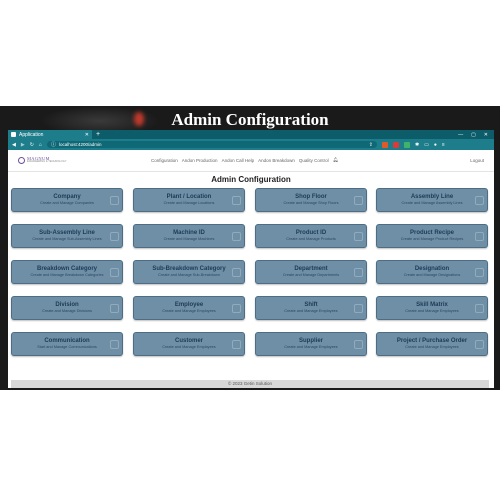  I want to click on card-title: Company, so click(67, 197).